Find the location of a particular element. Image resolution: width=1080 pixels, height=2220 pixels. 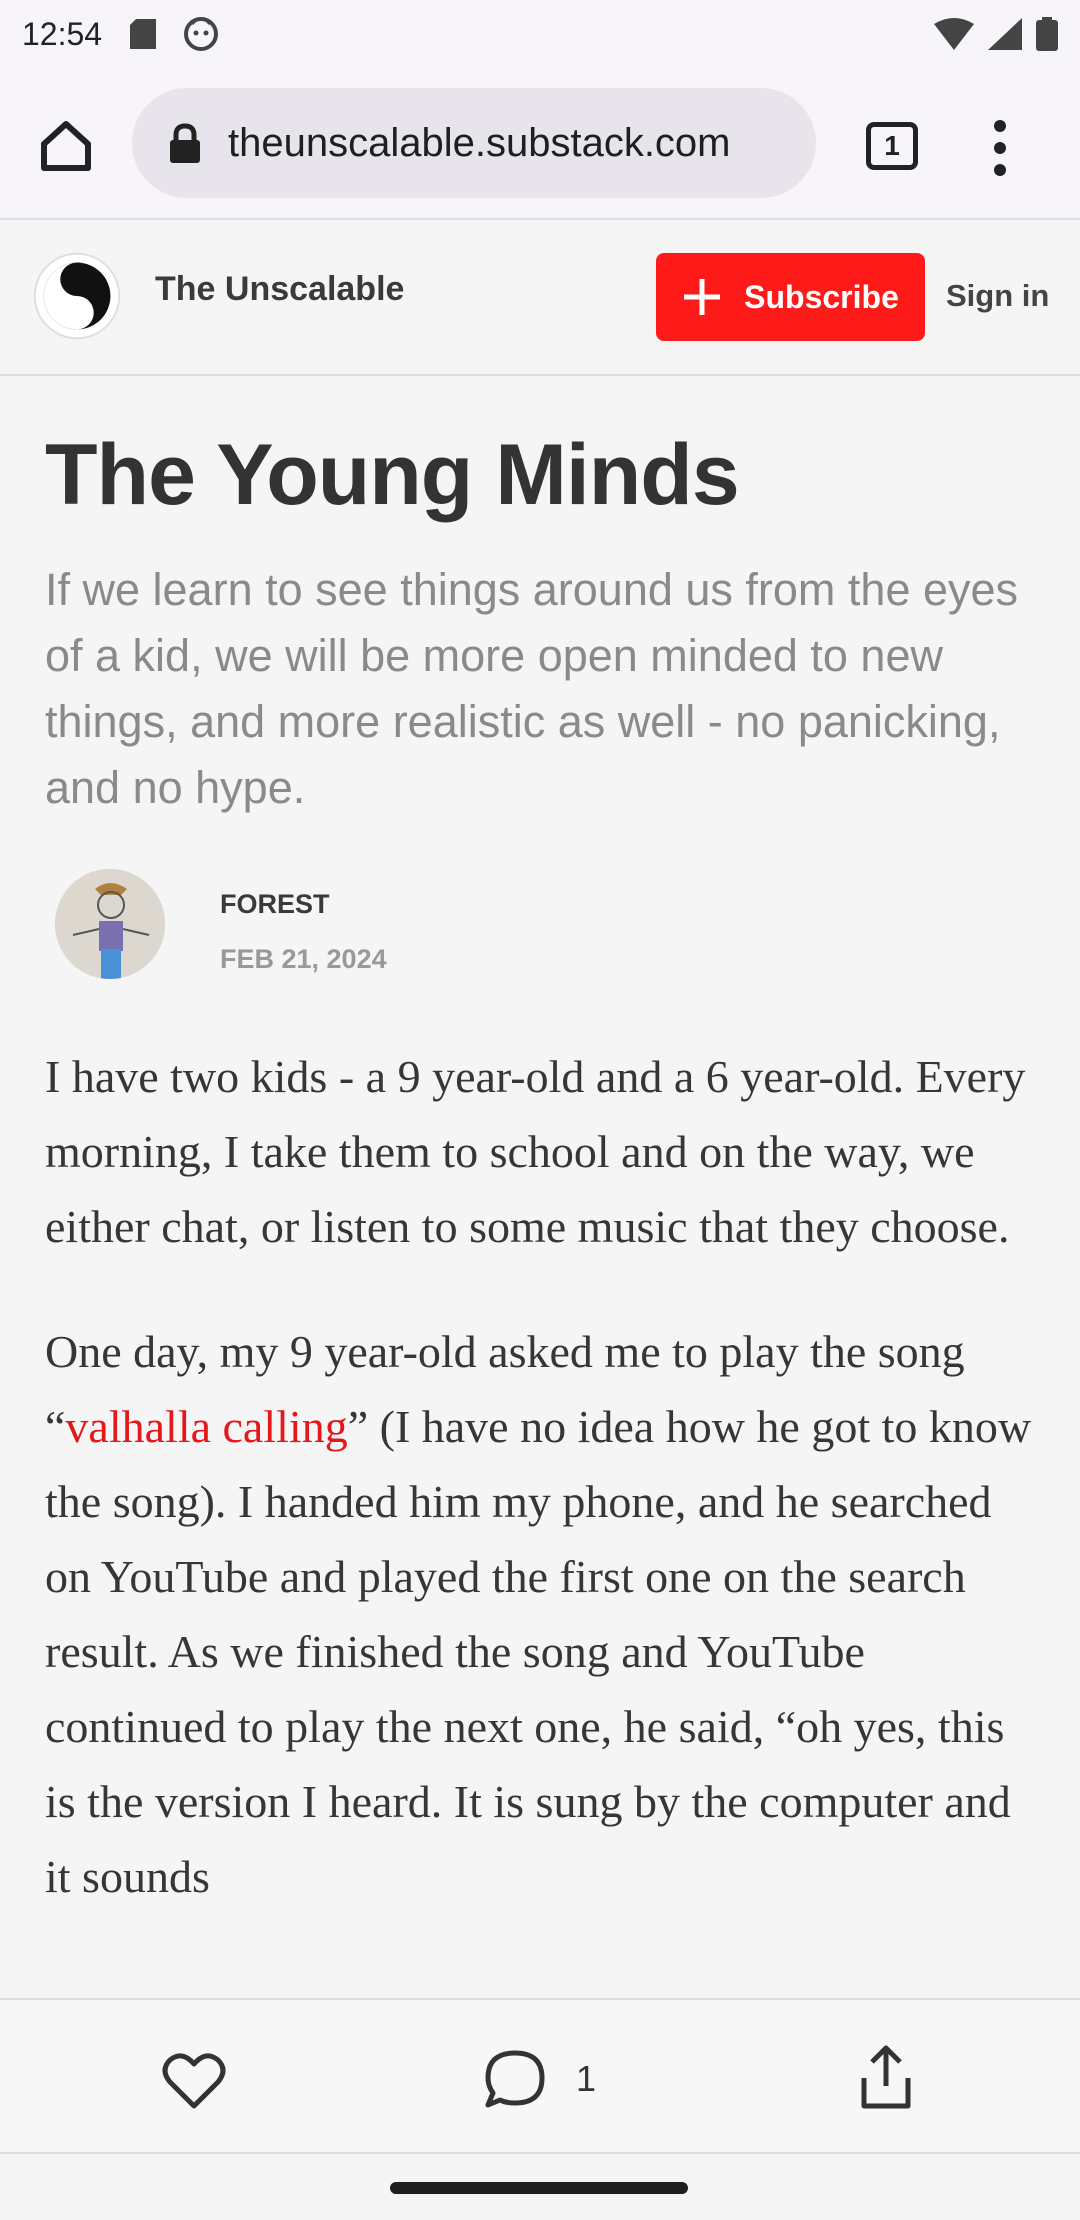

address-bar: theunscalable.substack.com is located at coordinates (474, 143).